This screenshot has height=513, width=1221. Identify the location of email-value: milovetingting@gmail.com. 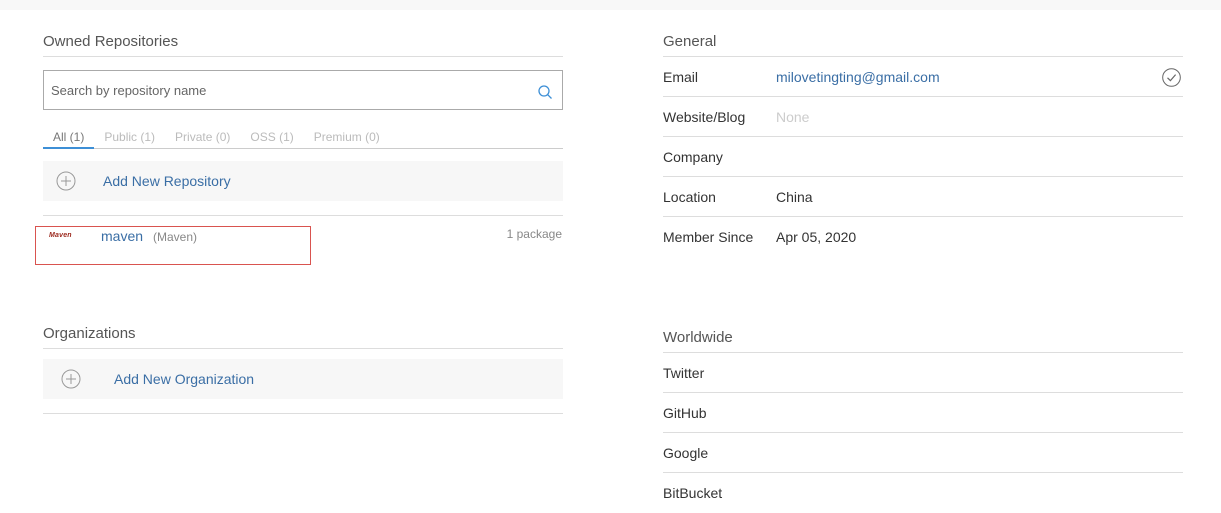
(858, 77).